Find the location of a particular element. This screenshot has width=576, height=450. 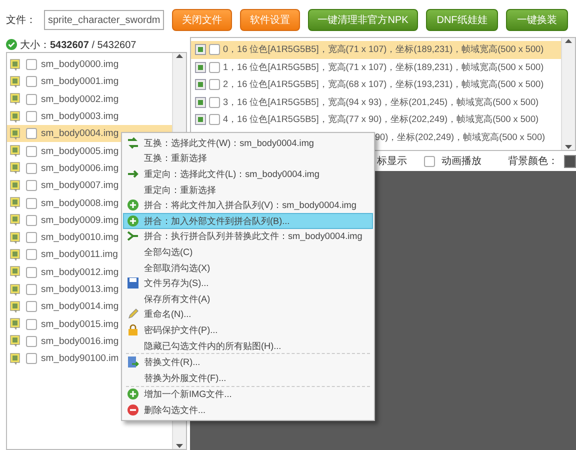

file-label: 文件： is located at coordinates (21, 20).